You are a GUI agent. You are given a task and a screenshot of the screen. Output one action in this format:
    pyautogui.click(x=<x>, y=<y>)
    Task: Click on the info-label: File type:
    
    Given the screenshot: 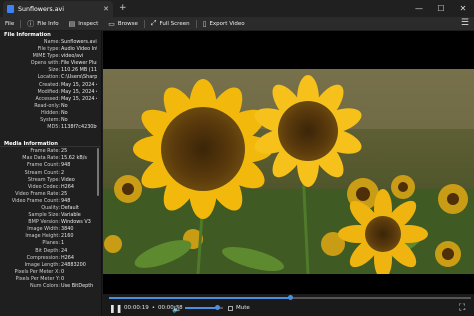 What is the action you would take?
    pyautogui.click(x=48, y=49)
    